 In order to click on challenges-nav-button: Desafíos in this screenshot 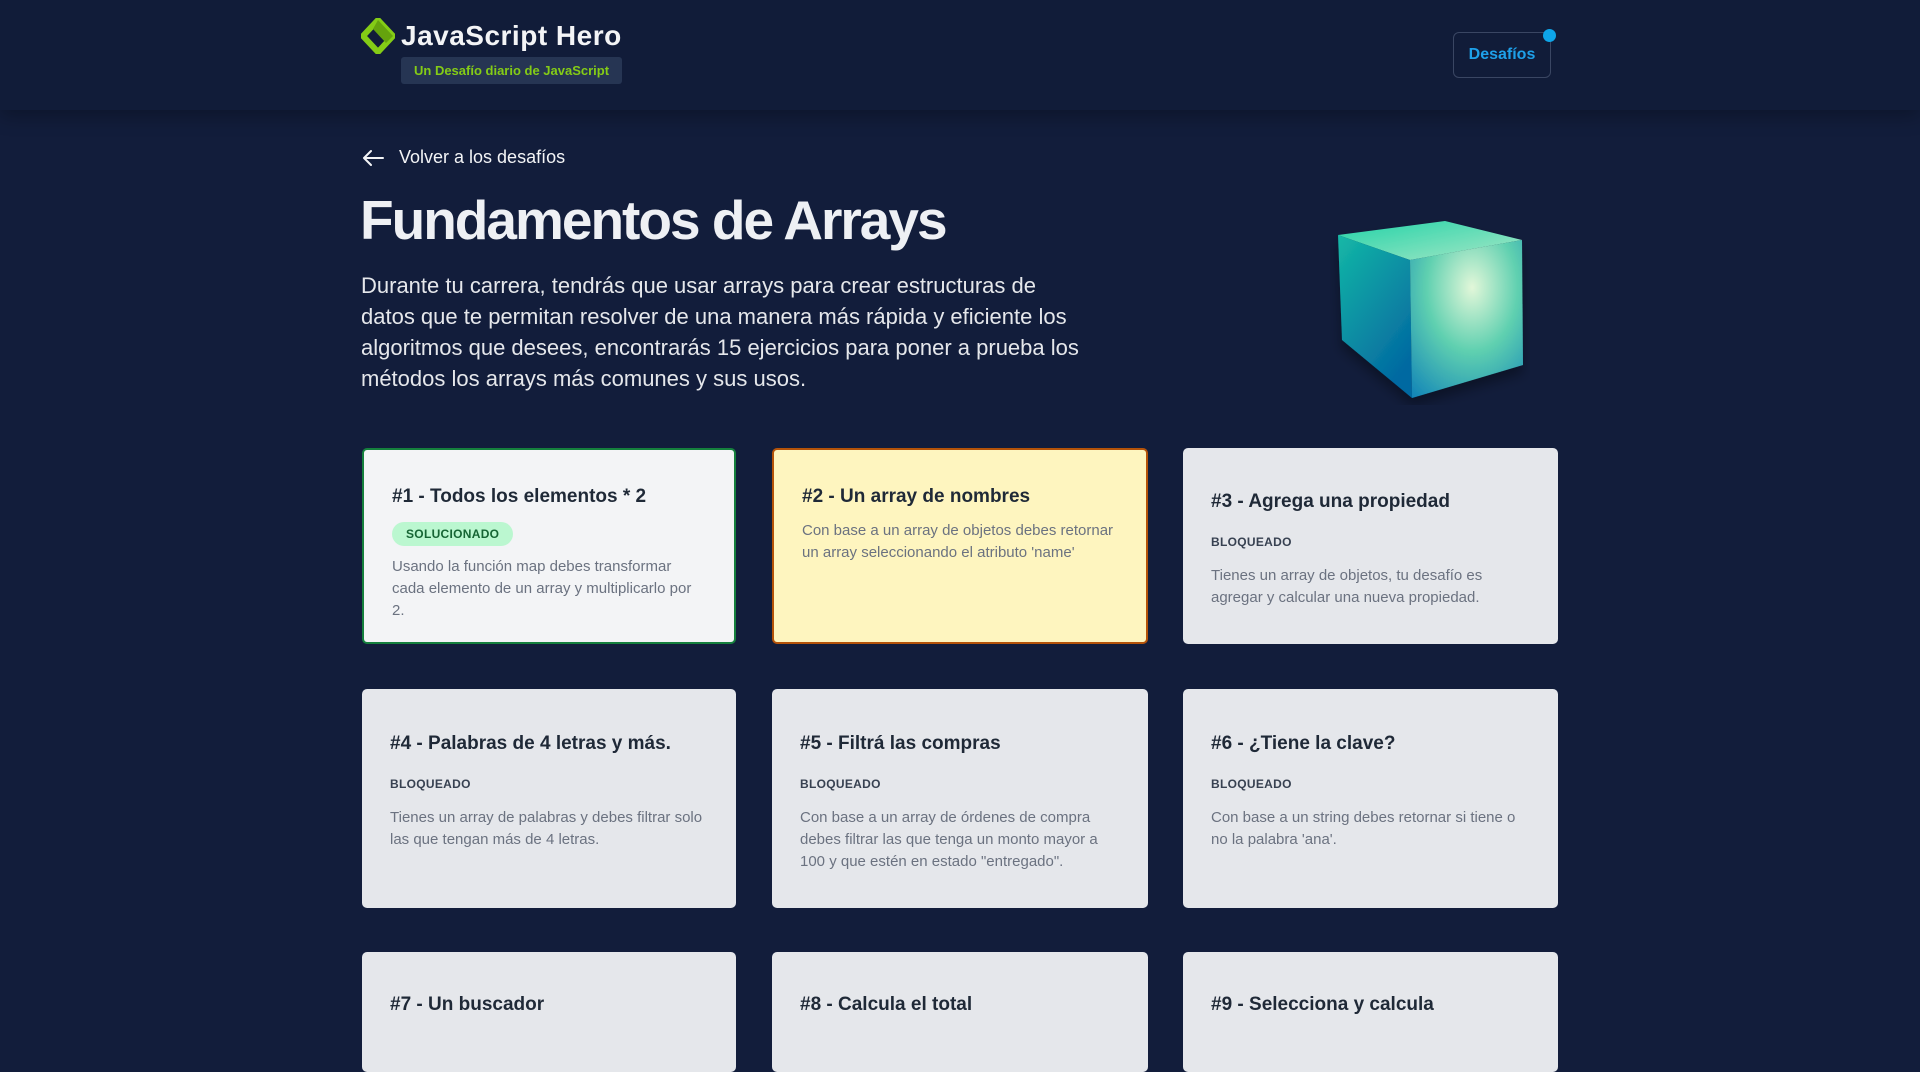, I will do `click(1504, 53)`.